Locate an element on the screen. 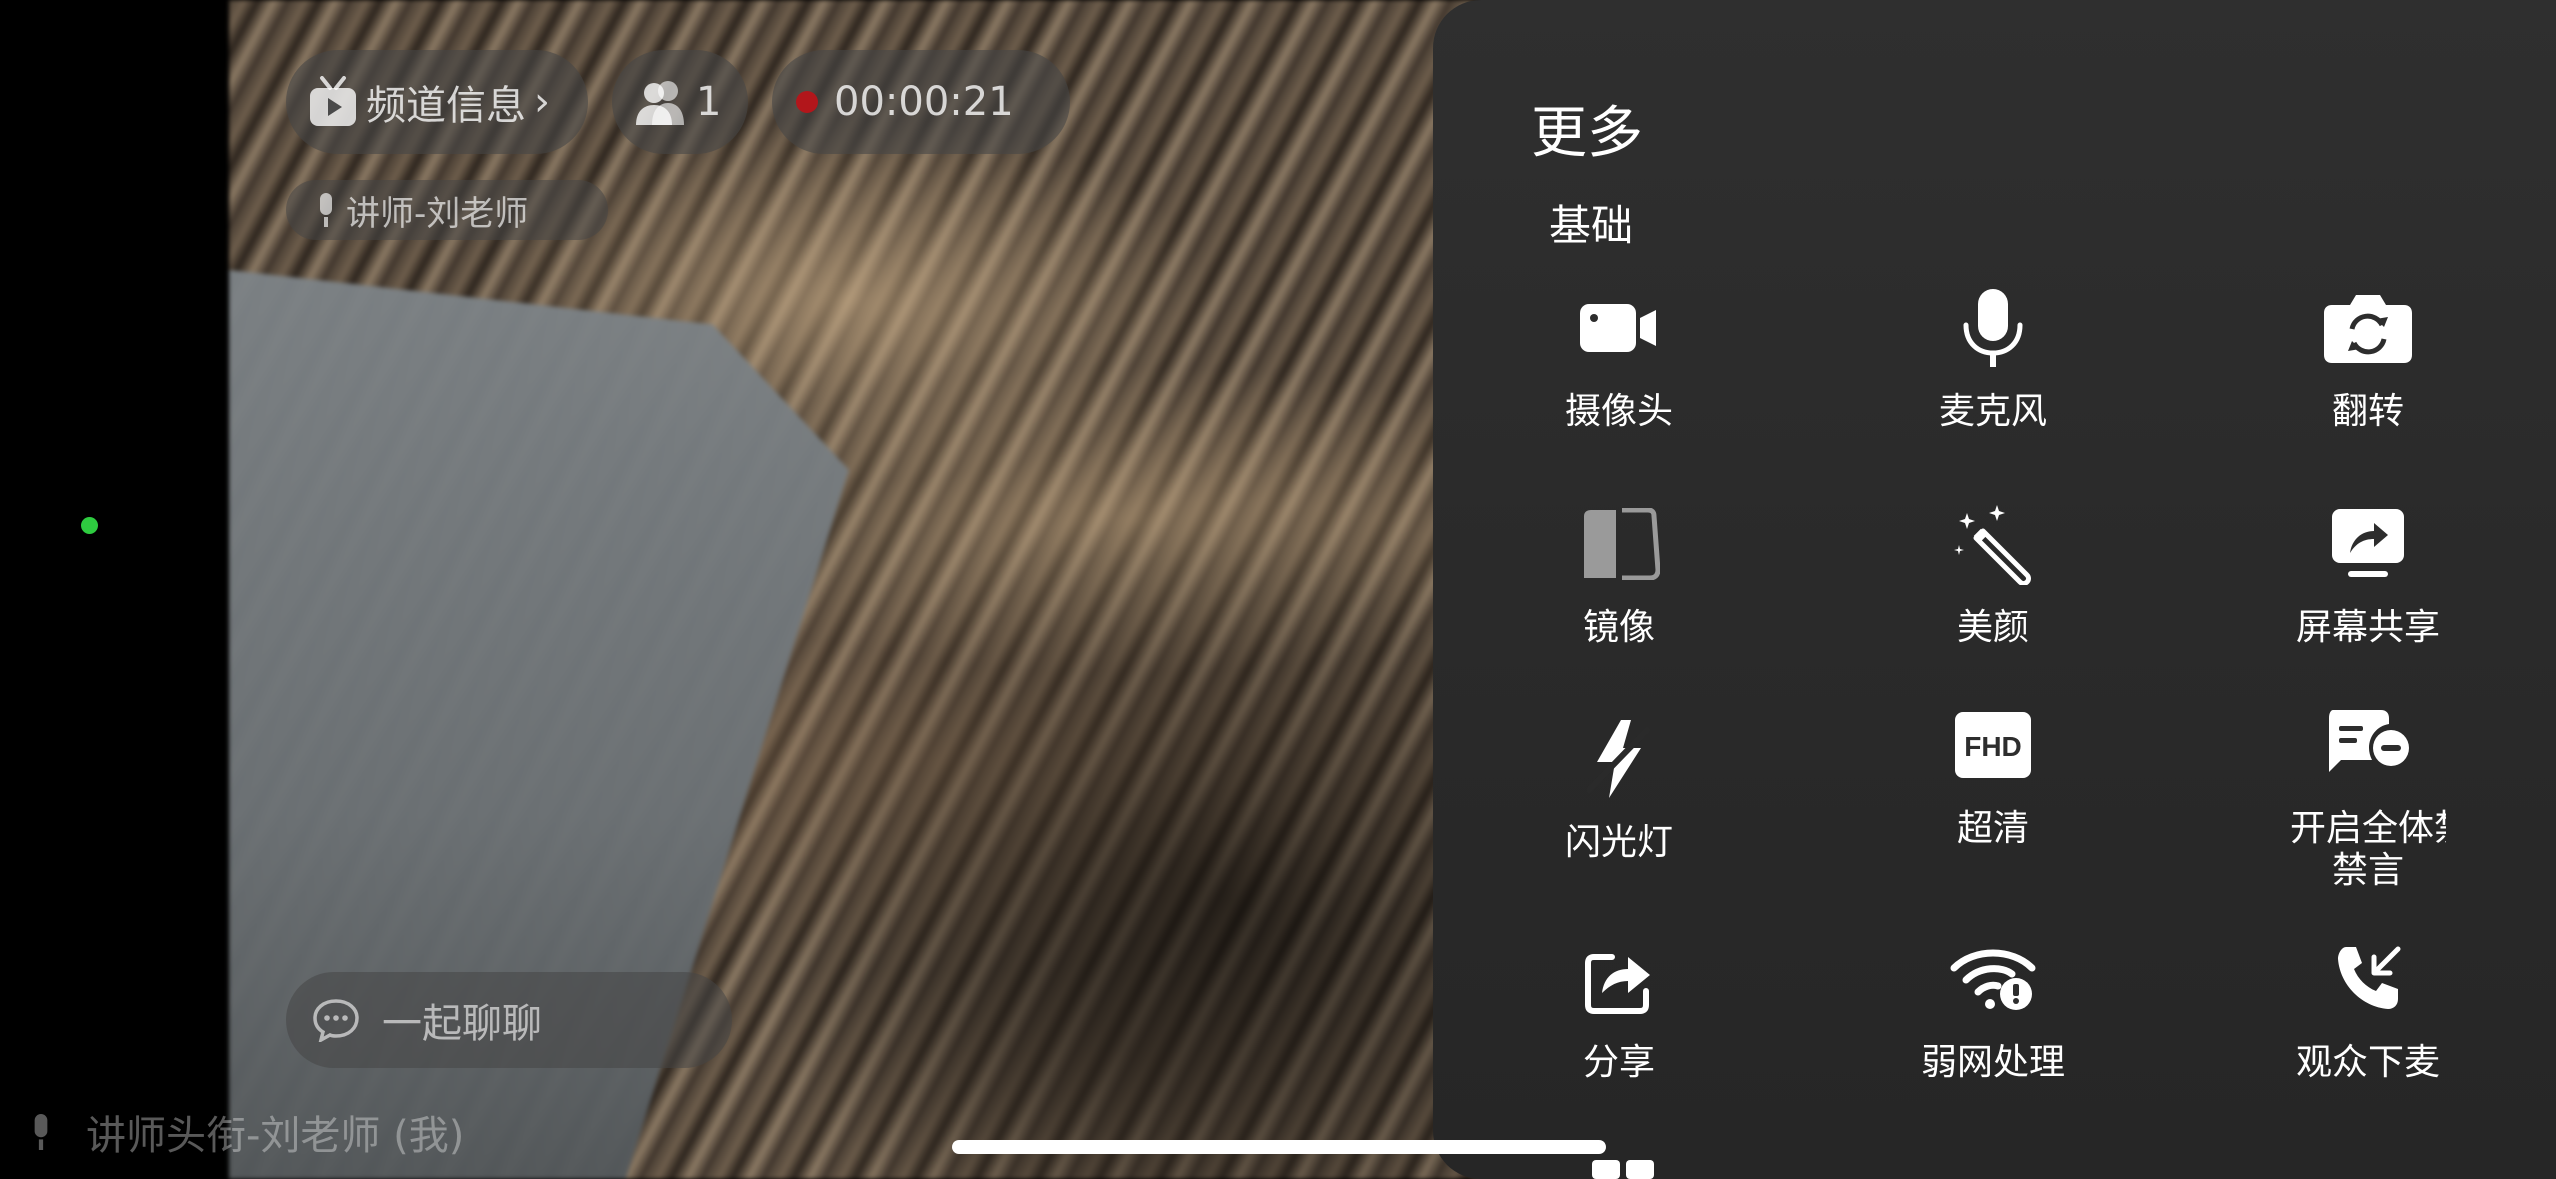 Image resolution: width=2556 pixels, height=1179 pixels. mute-all-chat-icon is located at coordinates (2369, 741).